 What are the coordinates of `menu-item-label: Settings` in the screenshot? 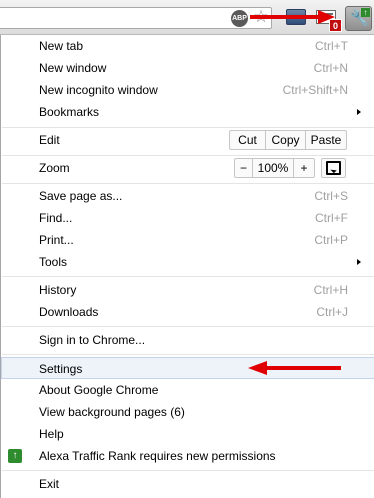 It's located at (61, 369).